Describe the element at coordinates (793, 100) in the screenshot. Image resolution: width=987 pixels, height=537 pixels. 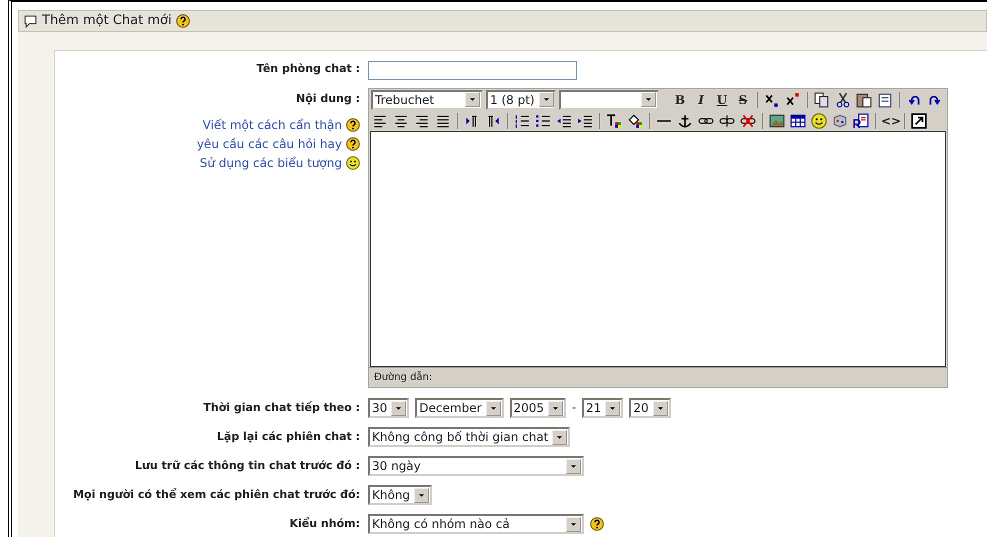
I see `superscript-icon` at that location.